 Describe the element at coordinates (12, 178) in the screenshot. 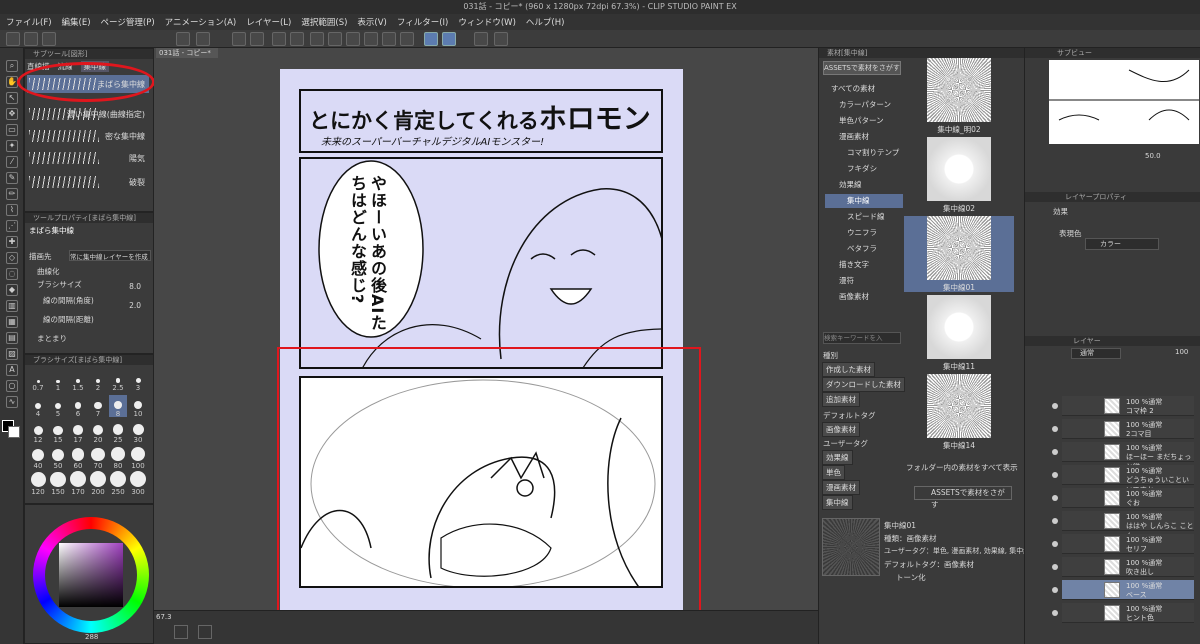

I see `pen-tool-icon: ✎` at that location.